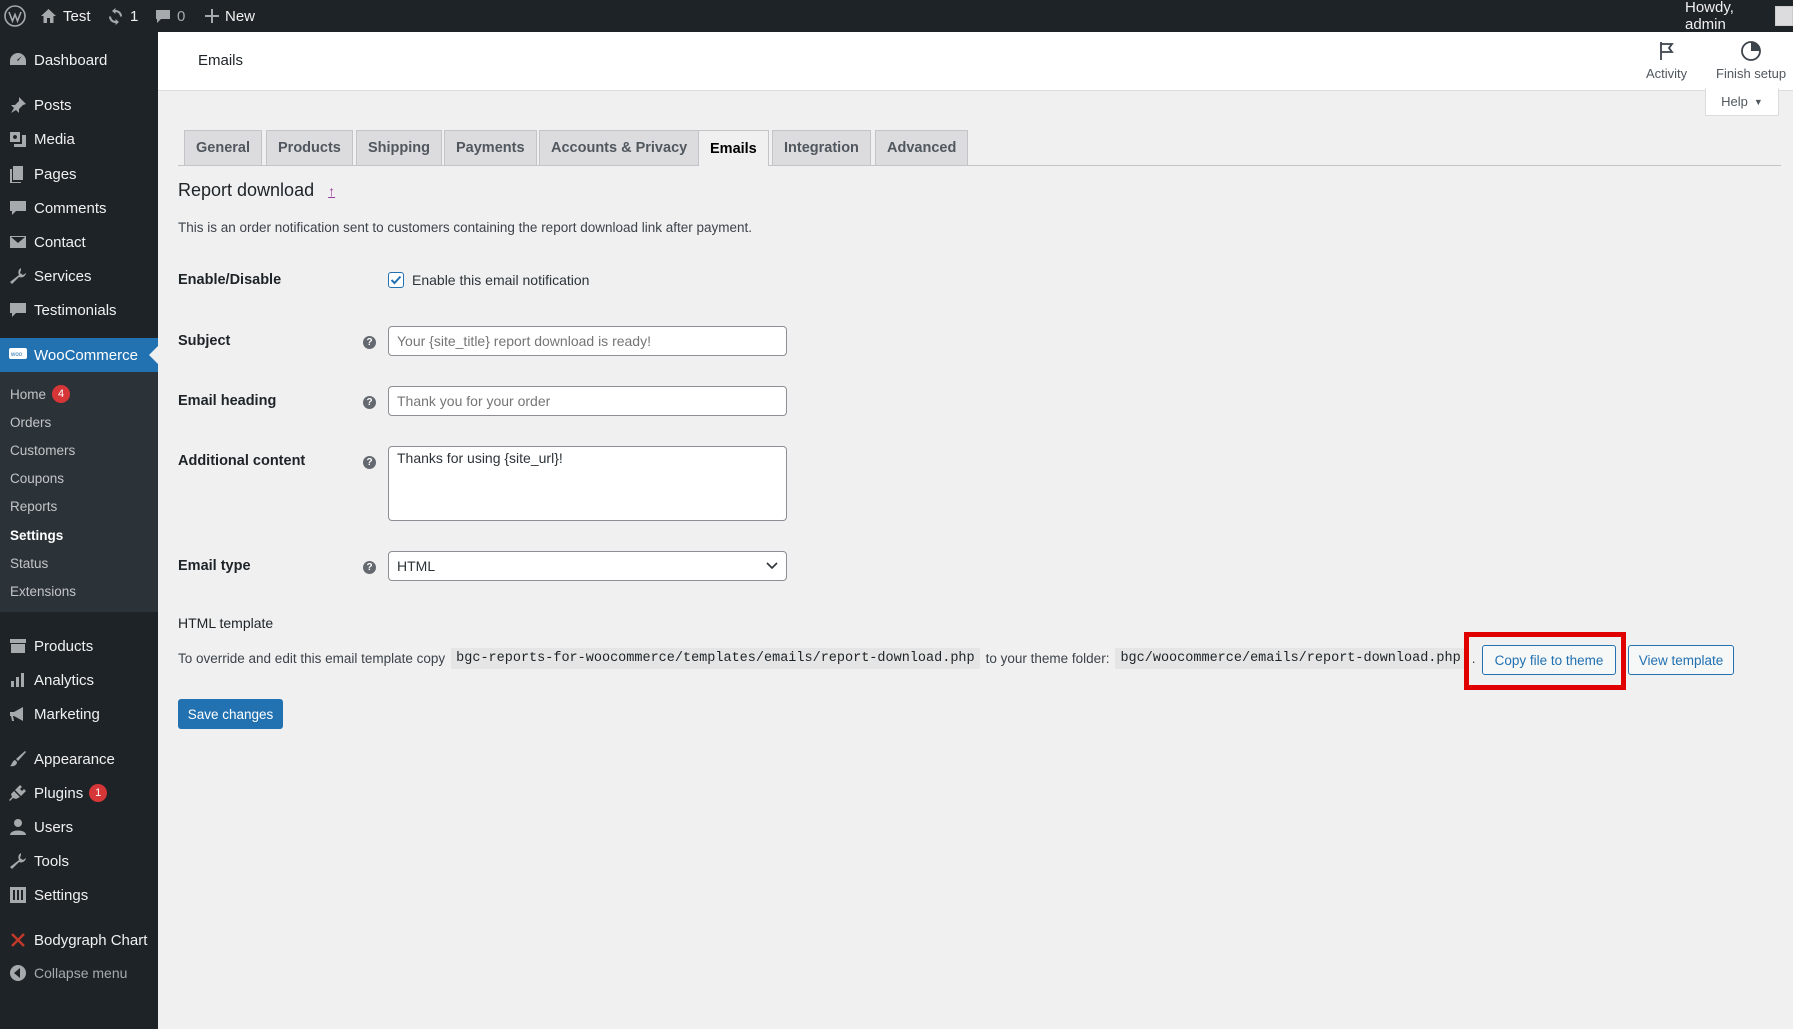  What do you see at coordinates (500, 280) in the screenshot?
I see `enable-checkbox-label: Enable this email notification` at bounding box center [500, 280].